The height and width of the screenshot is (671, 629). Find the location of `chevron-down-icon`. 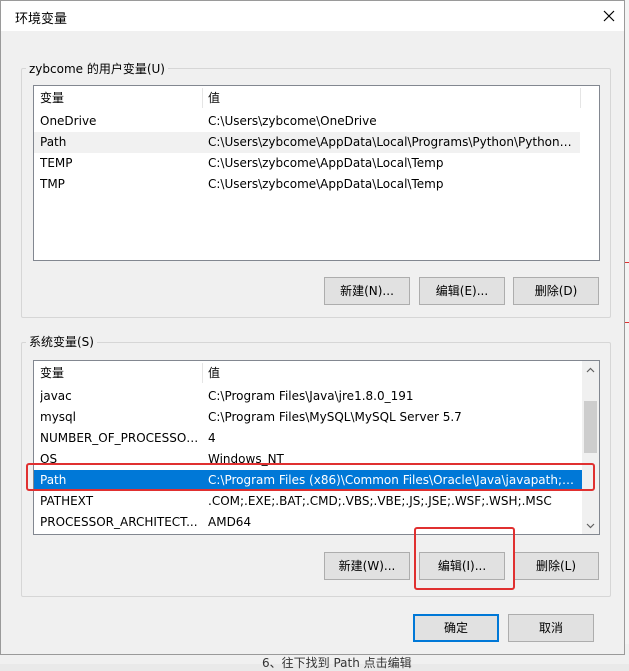

chevron-down-icon is located at coordinates (590, 525).